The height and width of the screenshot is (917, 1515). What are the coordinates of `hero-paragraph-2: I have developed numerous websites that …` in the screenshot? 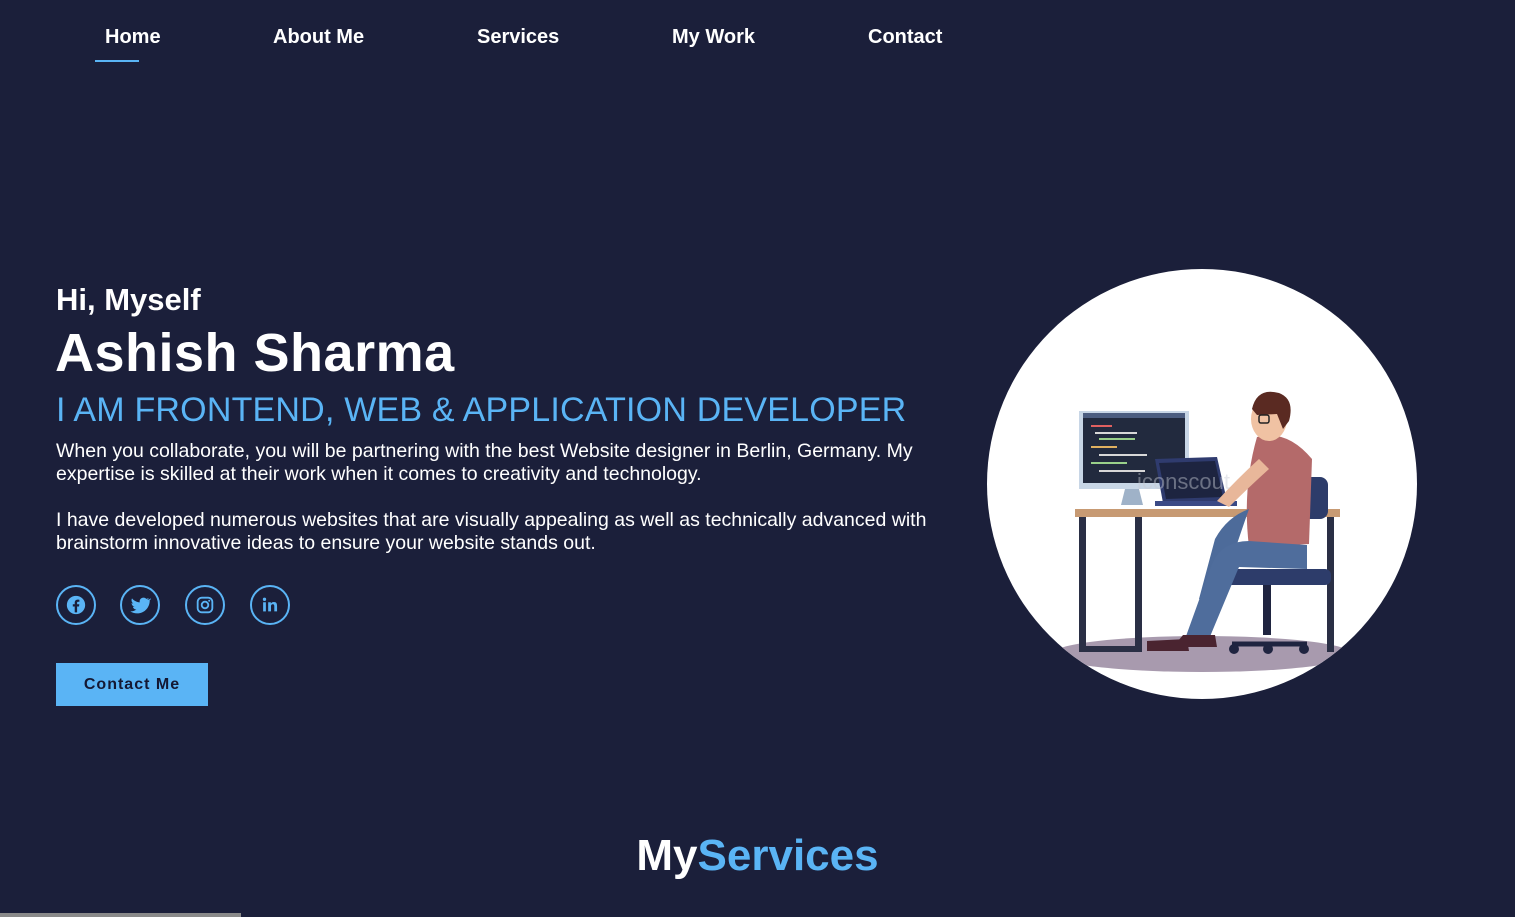 It's located at (491, 531).